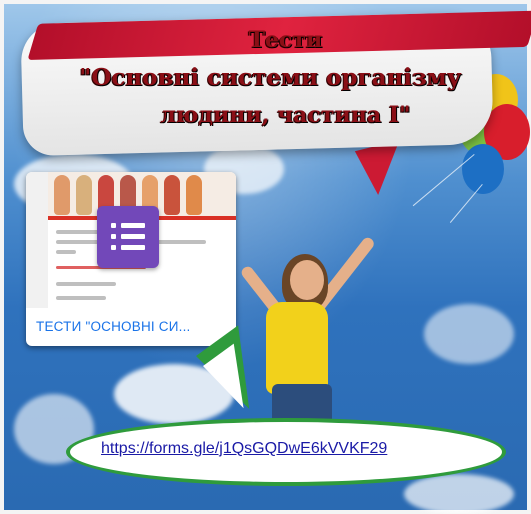 The image size is (531, 514). What do you see at coordinates (285, 115) in the screenshot?
I see `headline-subtitle-line2: людини, частина І"` at bounding box center [285, 115].